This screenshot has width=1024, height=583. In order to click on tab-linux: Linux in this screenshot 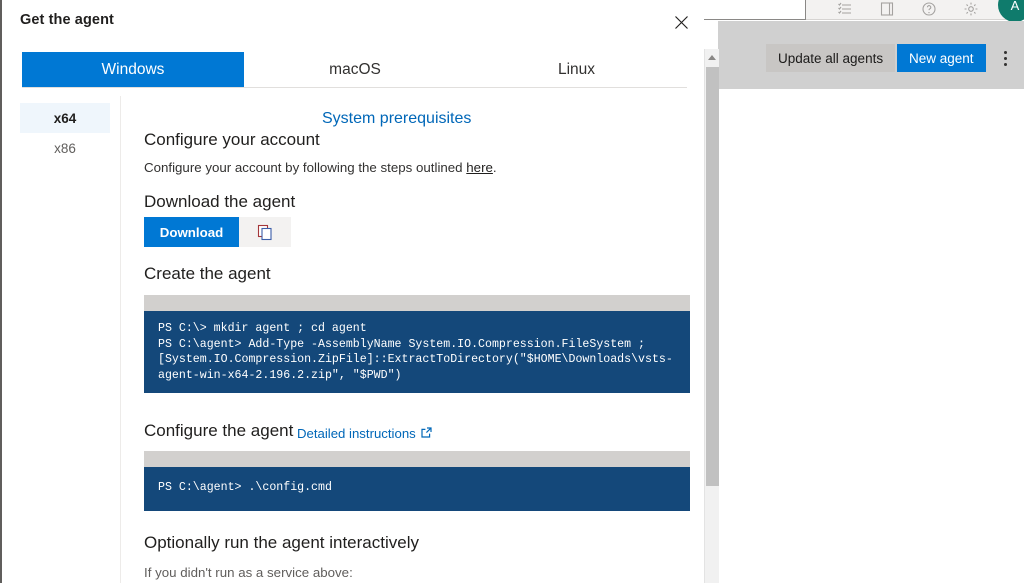, I will do `click(576, 69)`.